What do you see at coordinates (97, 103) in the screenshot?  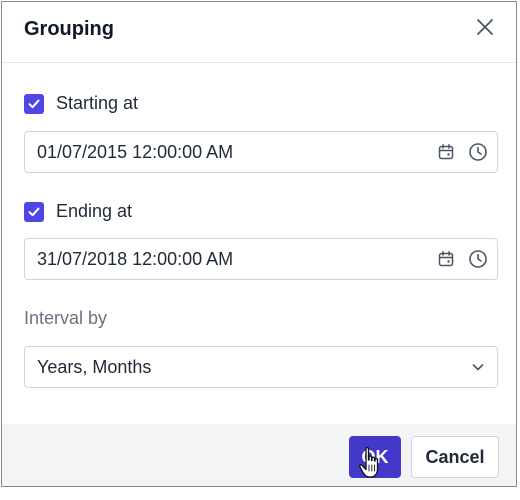 I see `starting-at-label: Starting at` at bounding box center [97, 103].